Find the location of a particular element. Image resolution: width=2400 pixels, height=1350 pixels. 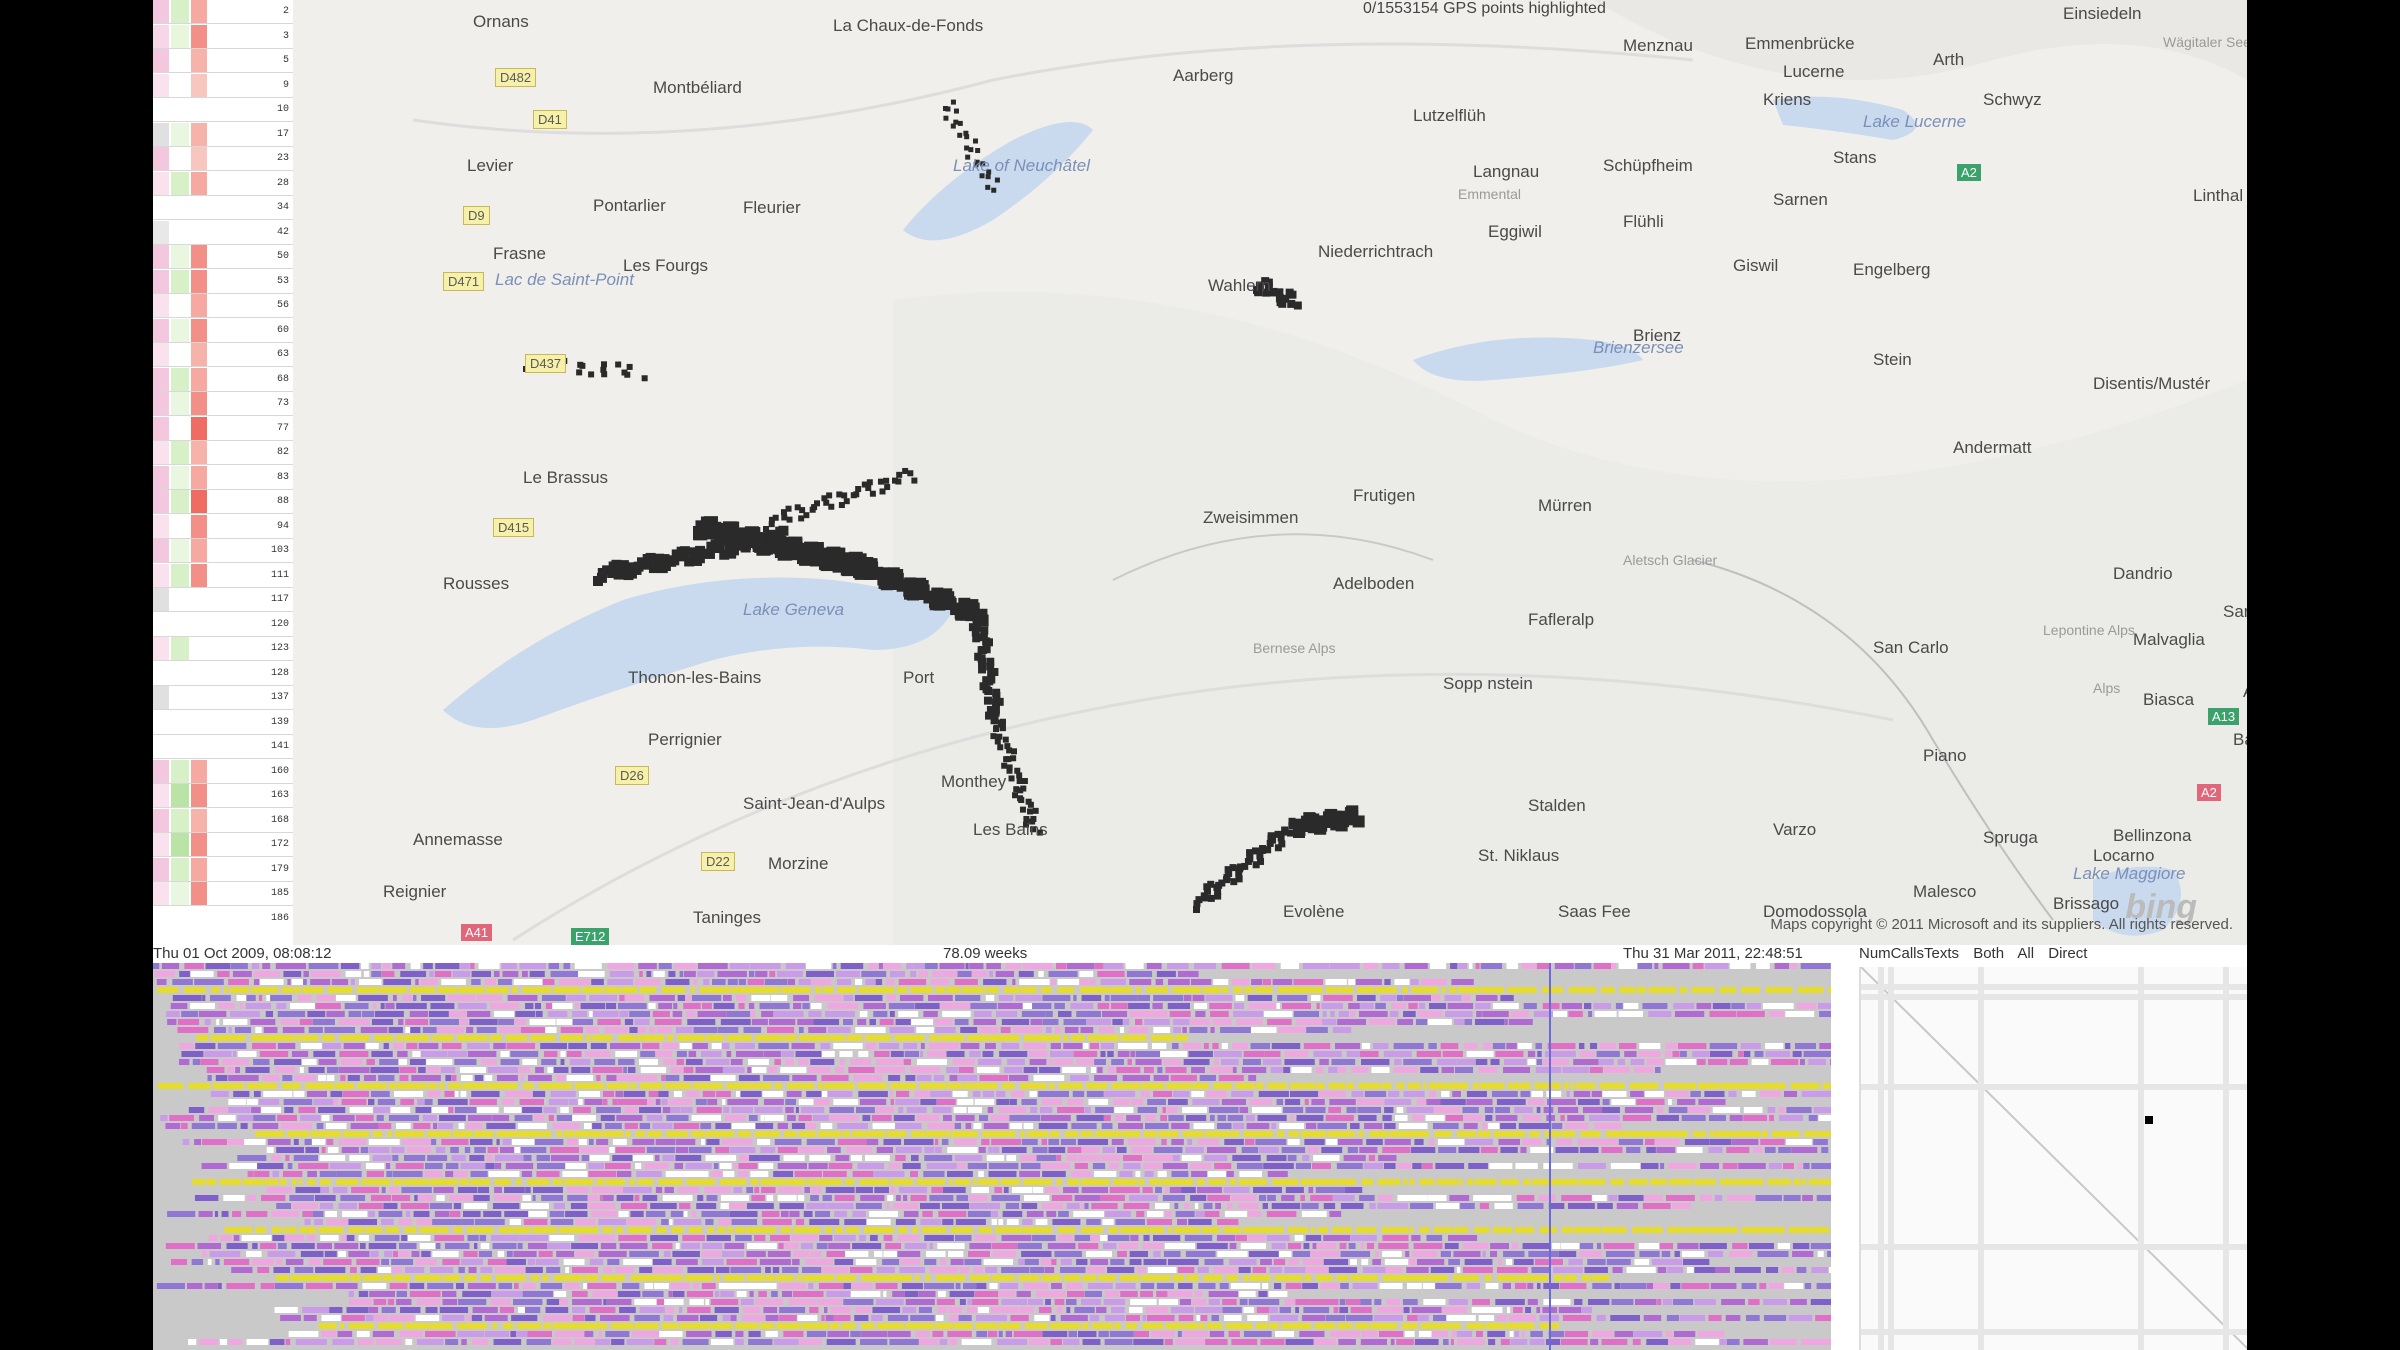

contact-row: 128 is located at coordinates (223, 673).